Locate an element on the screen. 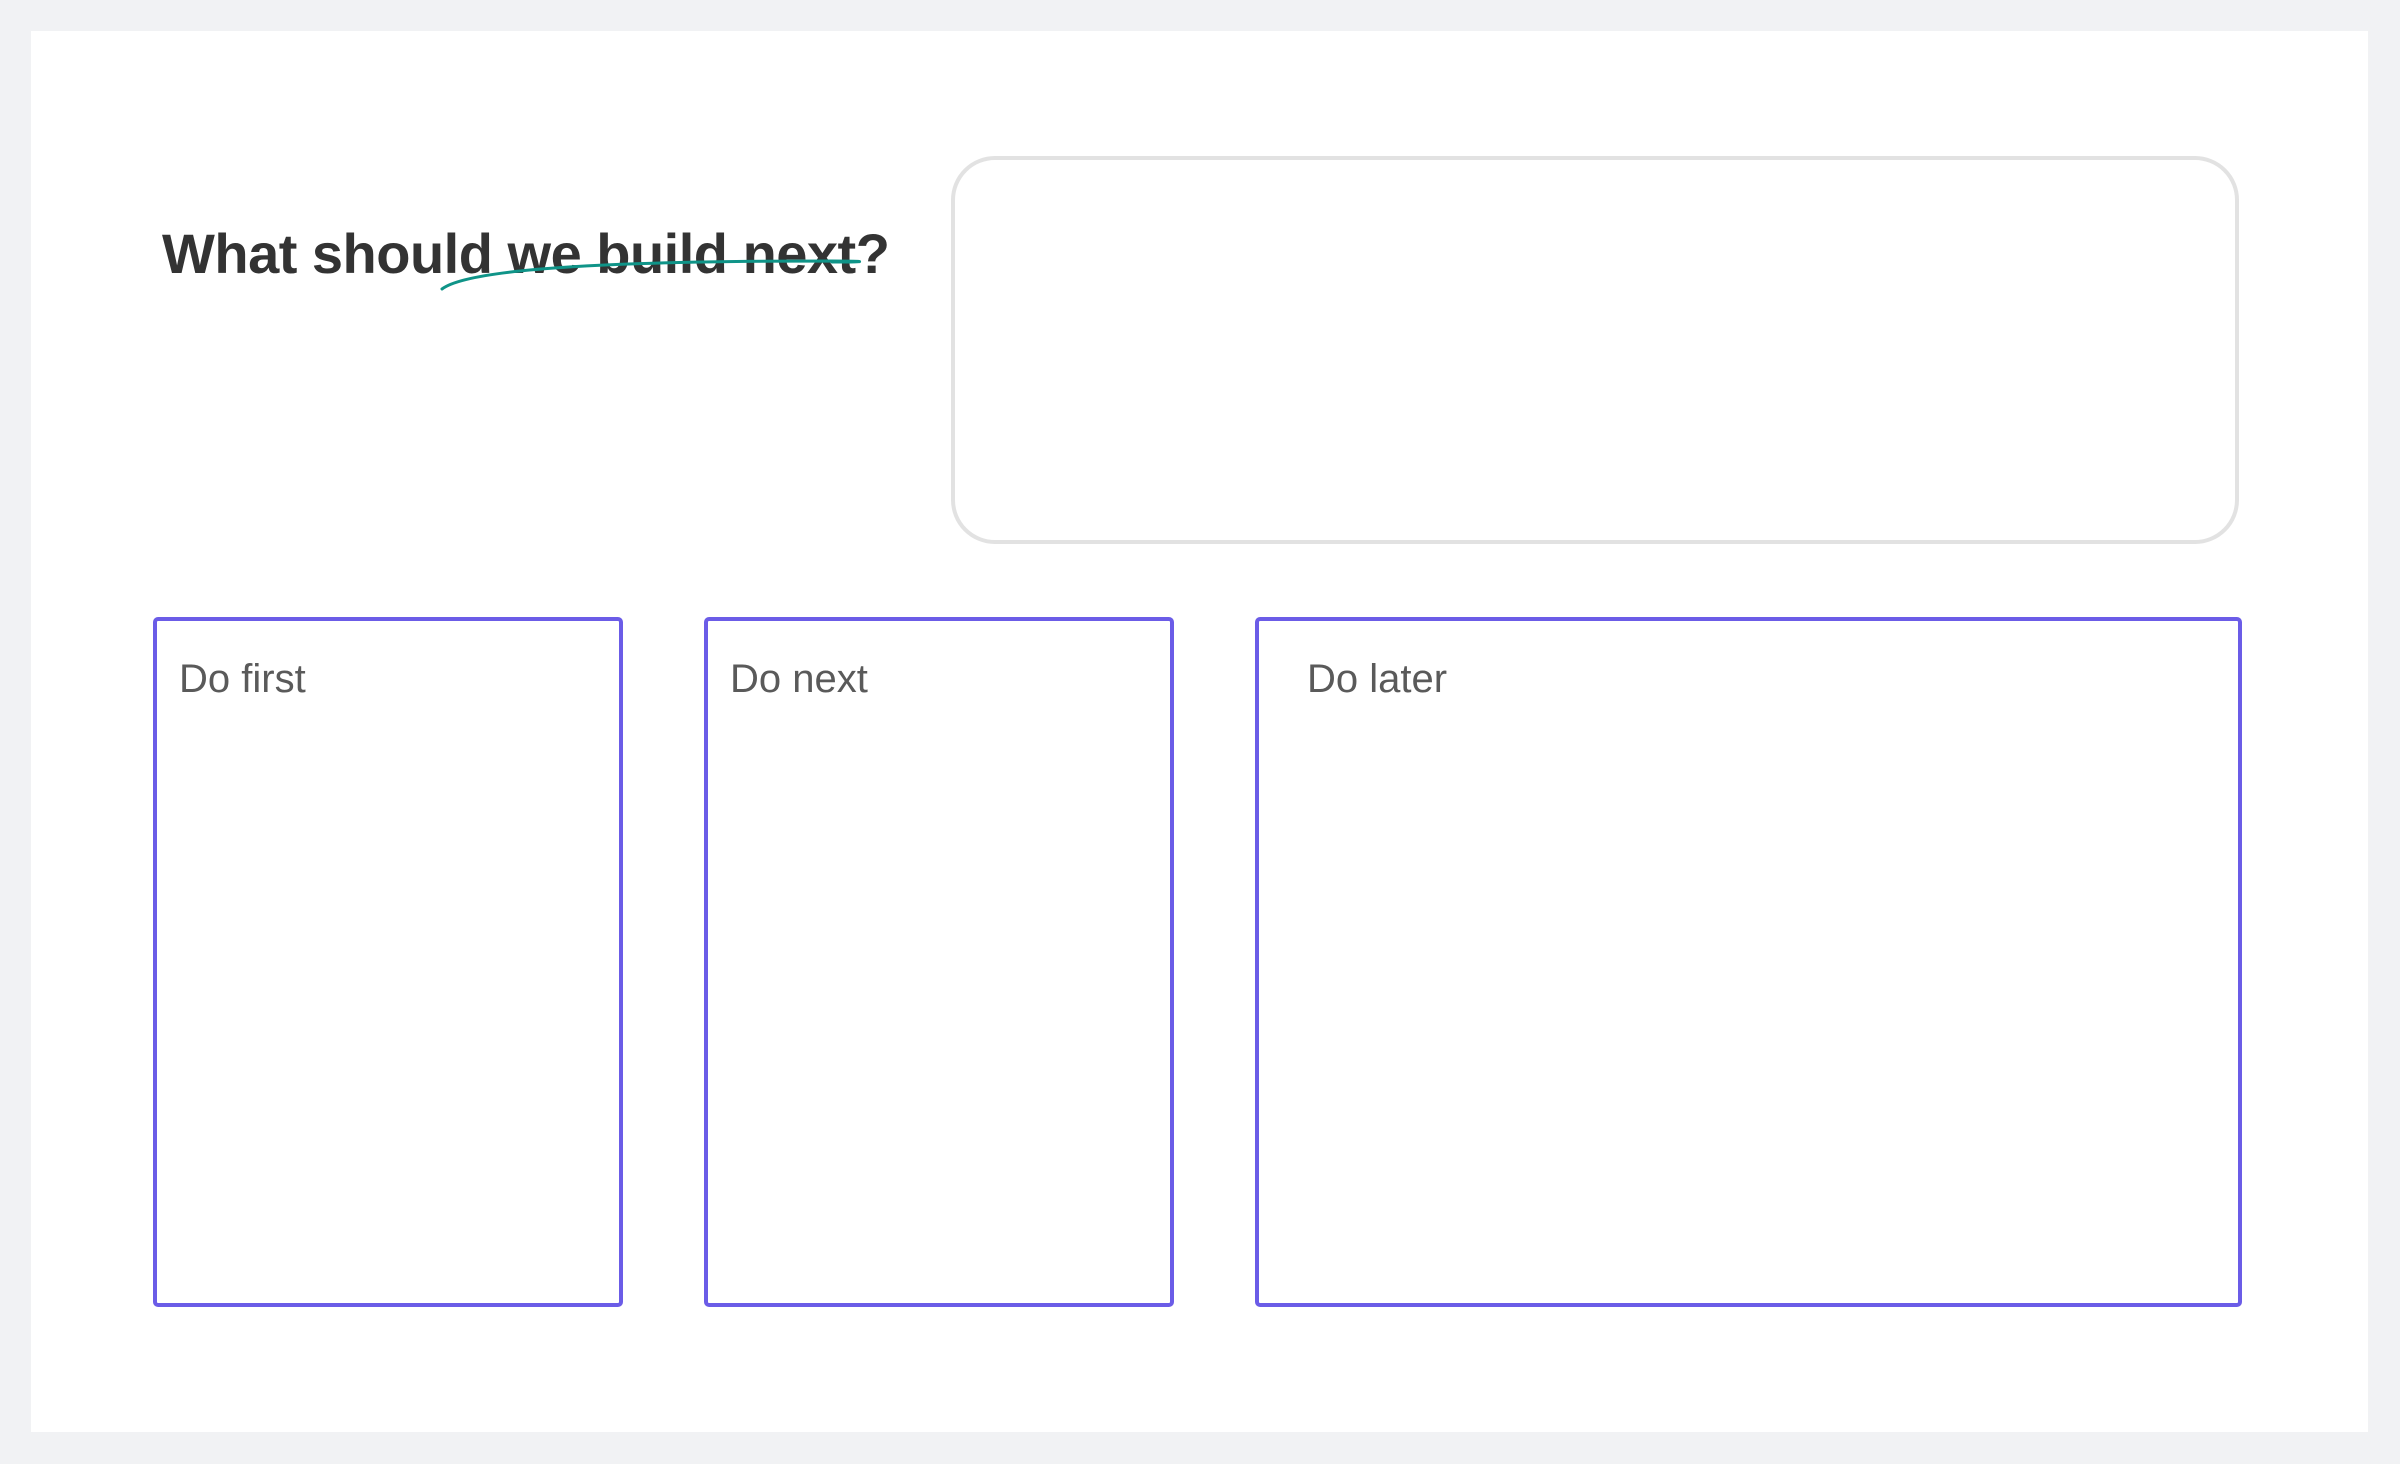 The height and width of the screenshot is (1464, 2400). column-label-do-next: Do next is located at coordinates (799, 679).